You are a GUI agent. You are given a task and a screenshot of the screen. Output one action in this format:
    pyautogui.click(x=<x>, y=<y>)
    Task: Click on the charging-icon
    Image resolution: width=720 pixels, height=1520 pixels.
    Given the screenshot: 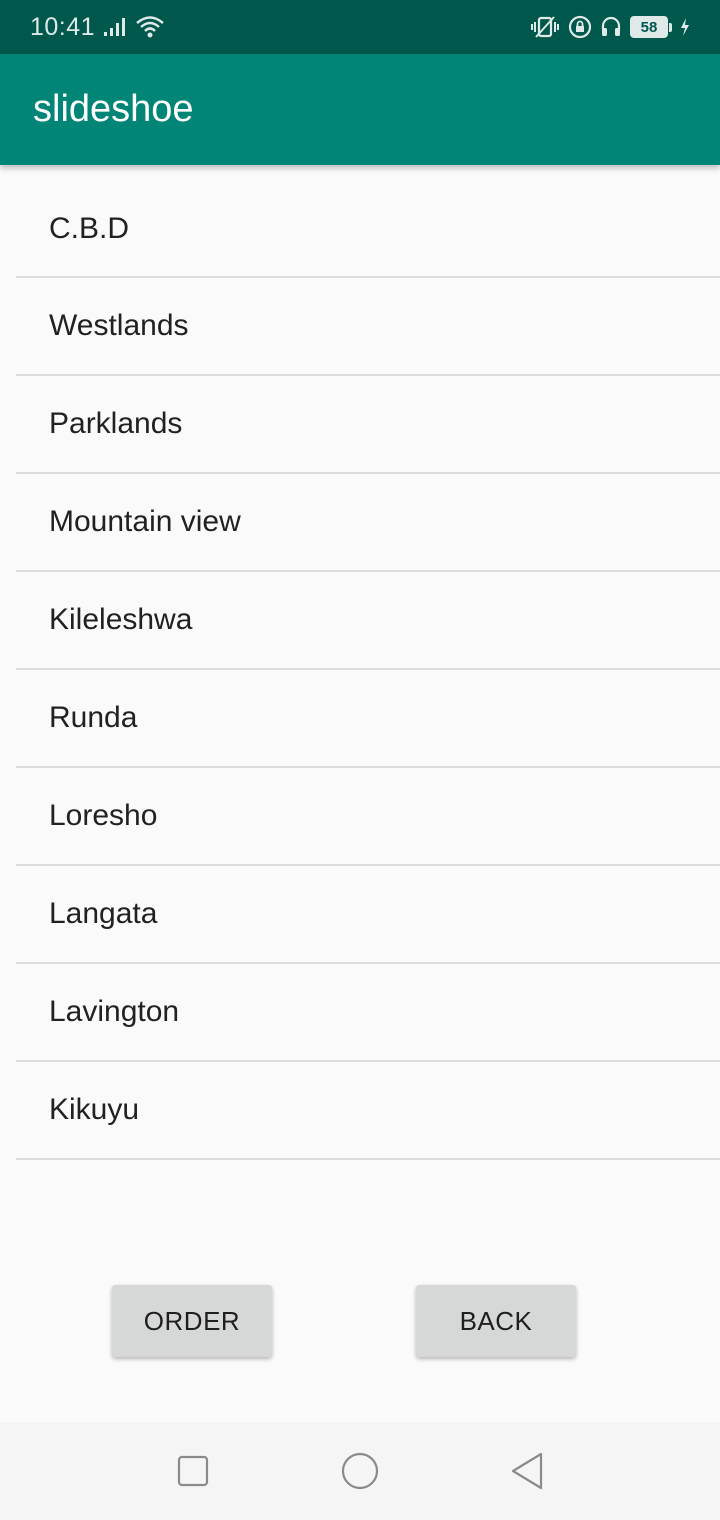 What is the action you would take?
    pyautogui.click(x=685, y=27)
    